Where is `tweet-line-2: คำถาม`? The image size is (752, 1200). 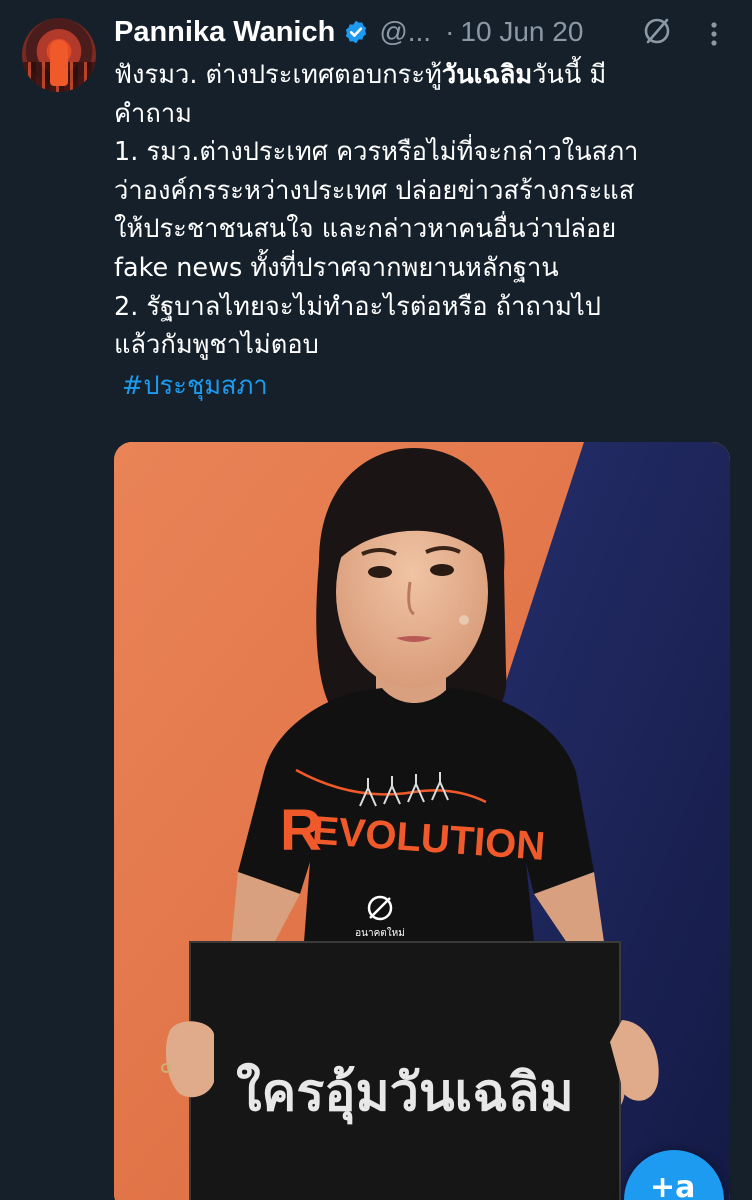
tweet-line-2: คำถาม is located at coordinates (153, 113).